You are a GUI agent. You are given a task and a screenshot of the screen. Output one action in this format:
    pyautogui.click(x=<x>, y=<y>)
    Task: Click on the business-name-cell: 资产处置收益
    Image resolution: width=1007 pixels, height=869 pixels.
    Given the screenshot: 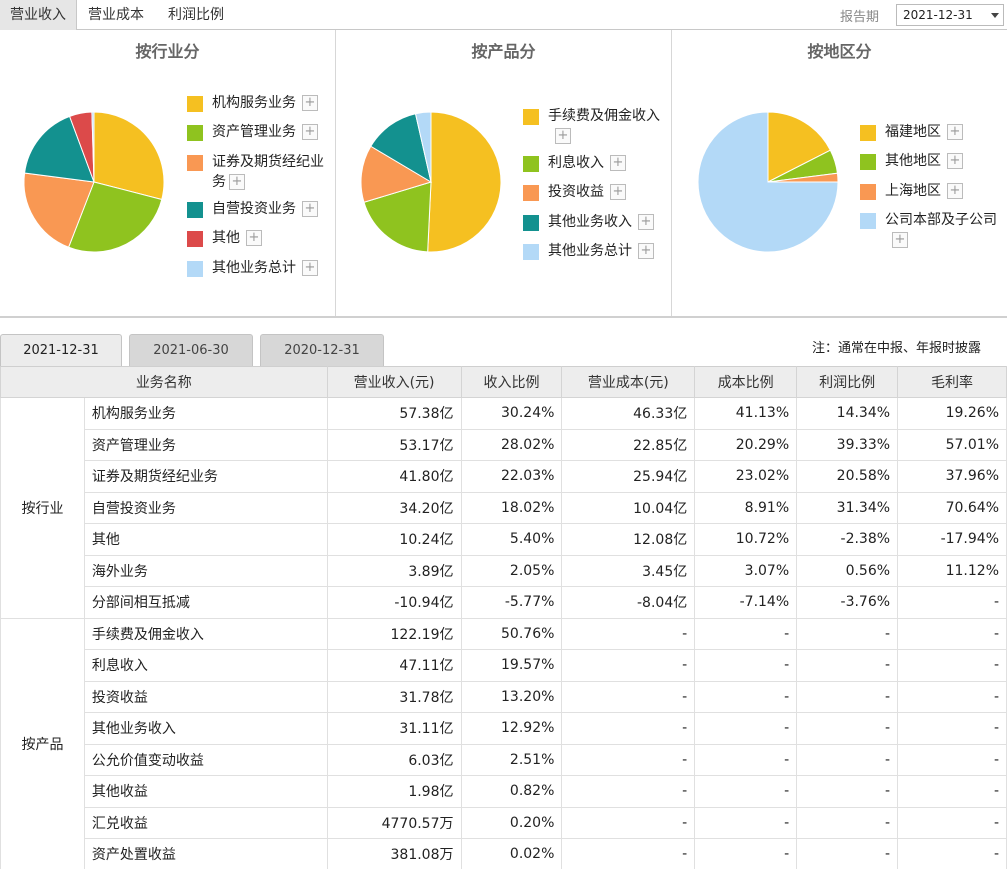 What is the action you would take?
    pyautogui.click(x=205, y=853)
    